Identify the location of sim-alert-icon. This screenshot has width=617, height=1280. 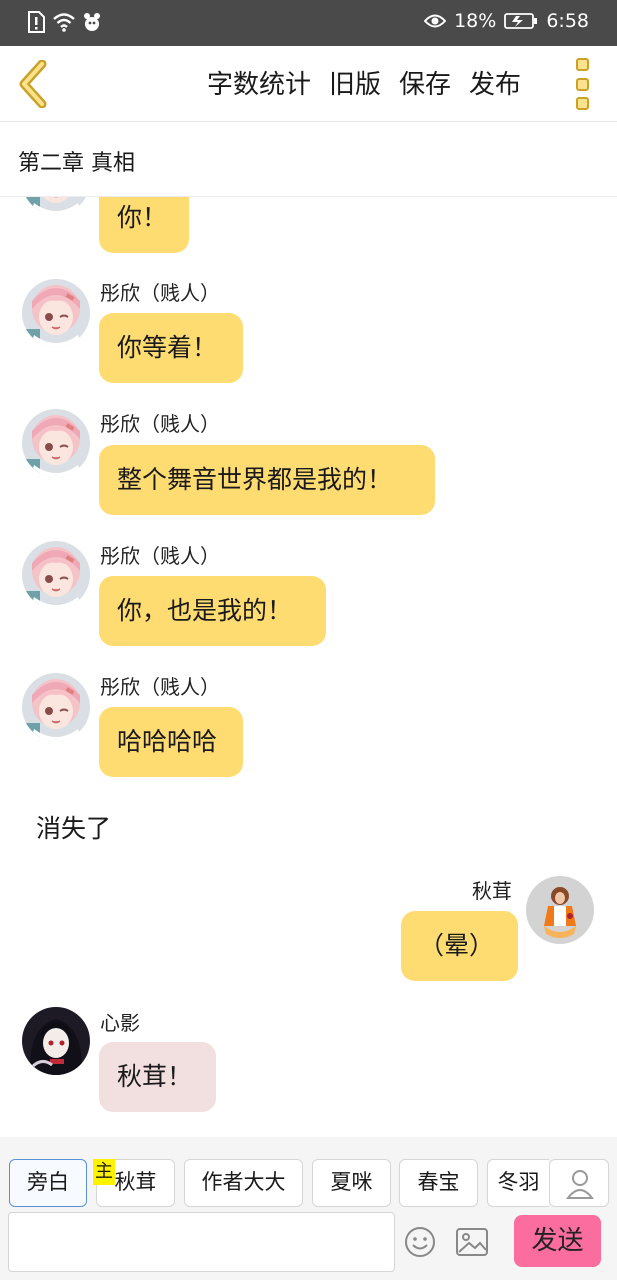
(36, 22).